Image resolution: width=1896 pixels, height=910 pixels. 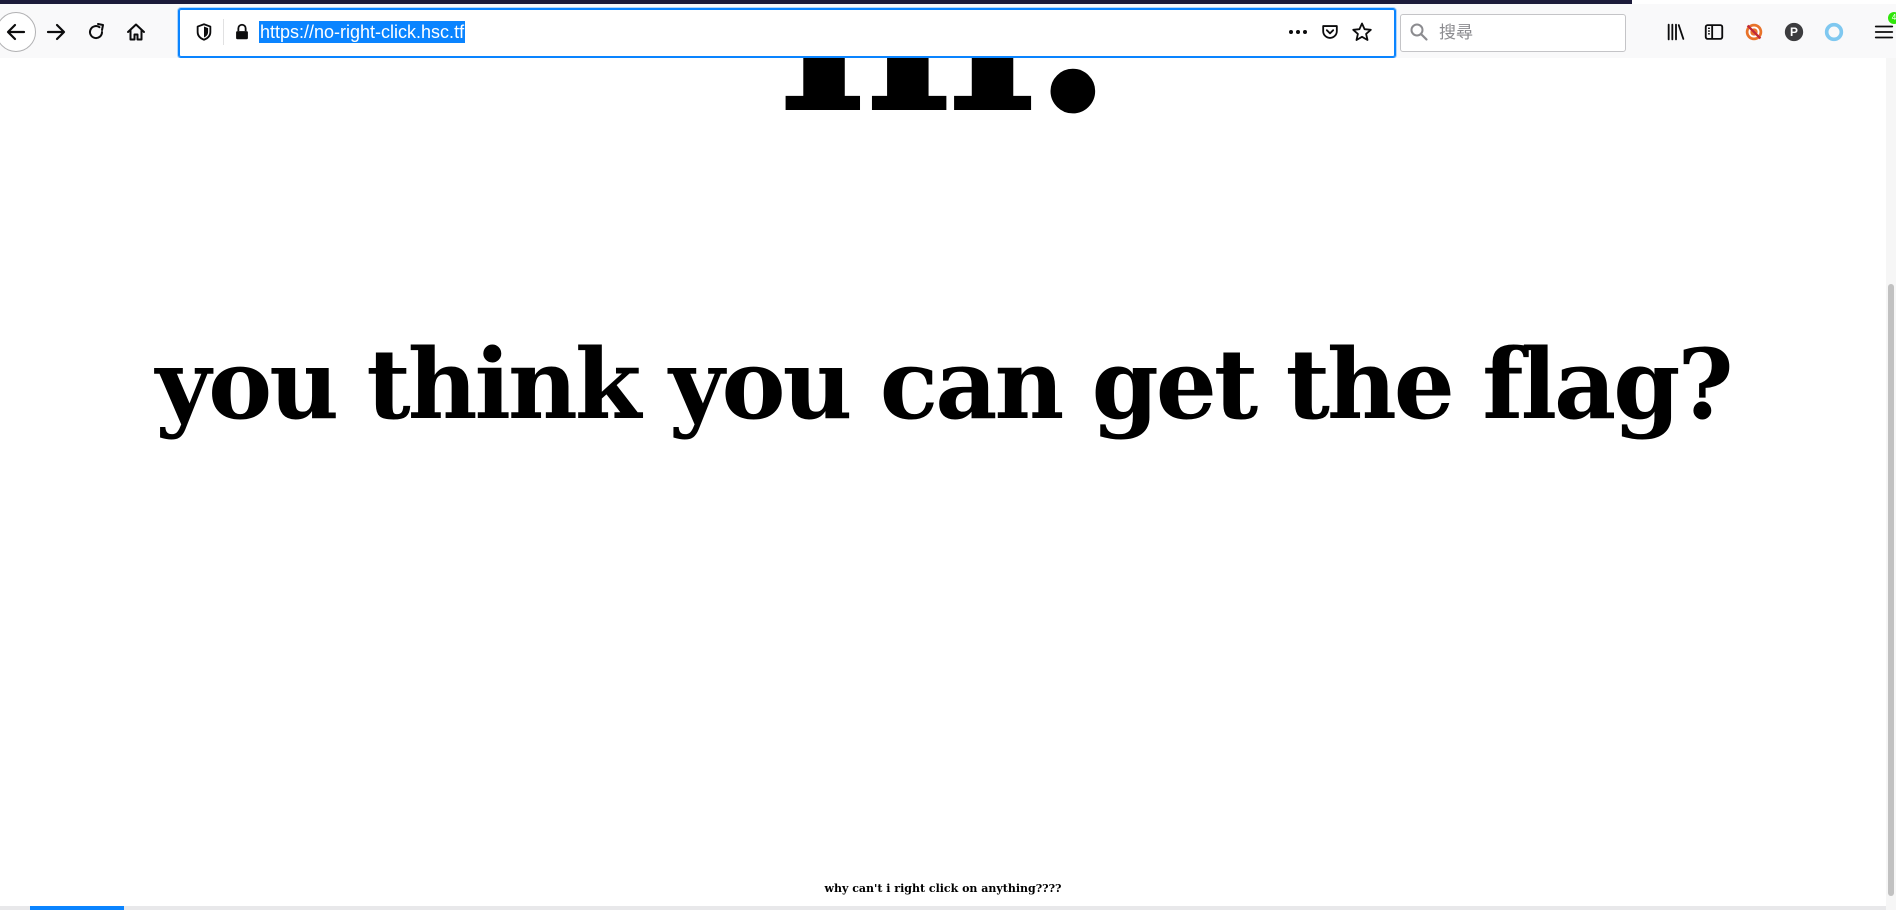 I want to click on house-icon, so click(x=136, y=32).